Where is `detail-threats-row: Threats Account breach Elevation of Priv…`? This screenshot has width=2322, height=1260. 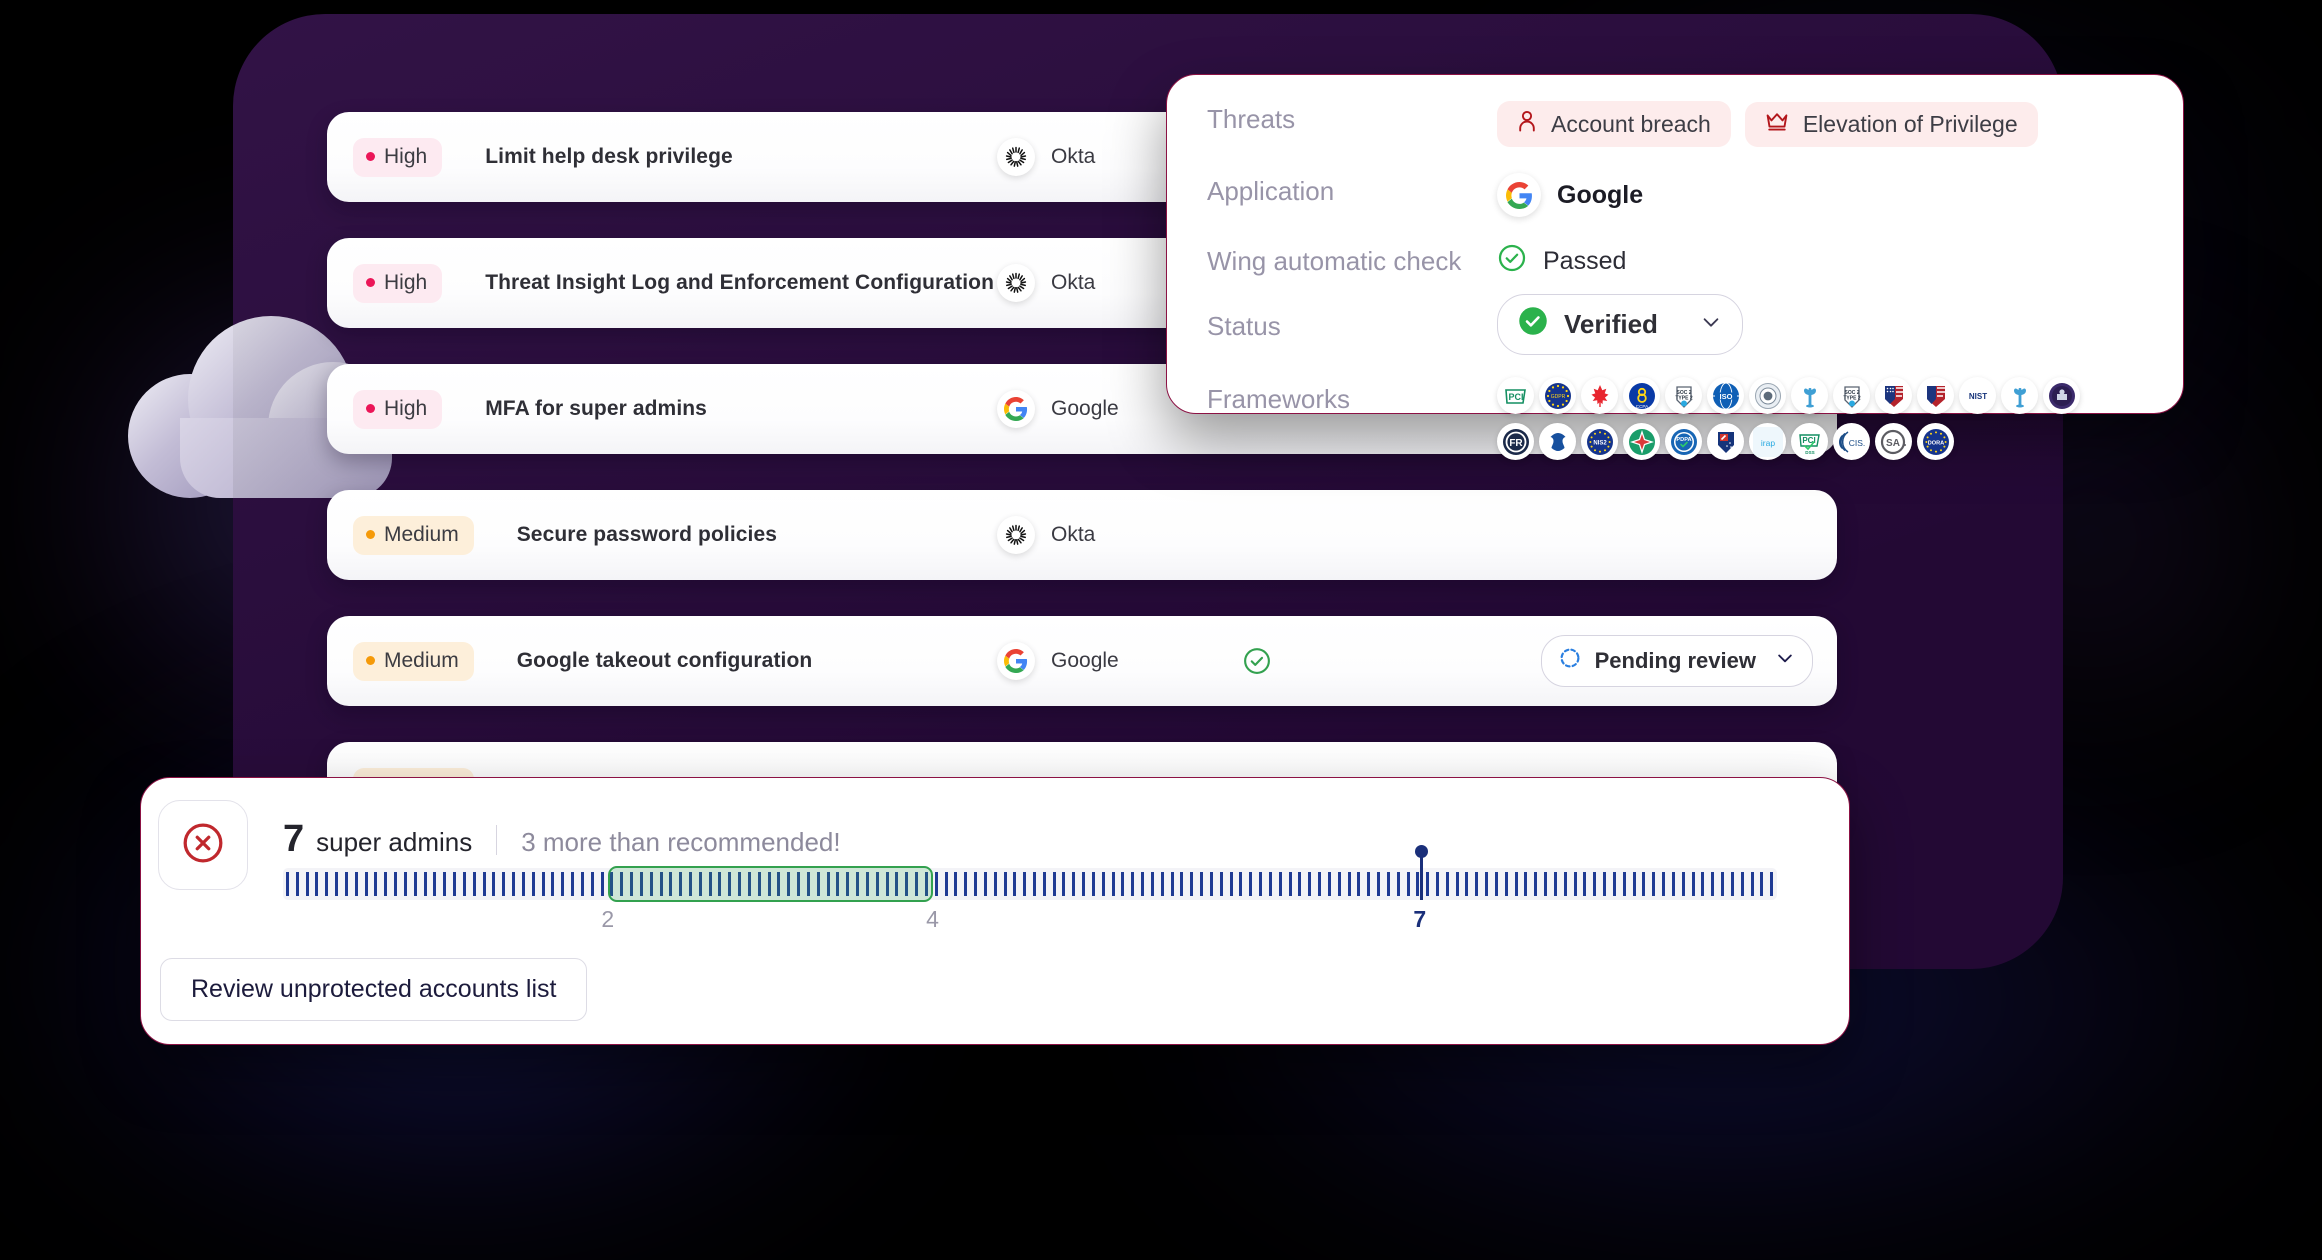
detail-threats-row: Threats Account breach Elevation of Priv… is located at coordinates (1675, 124).